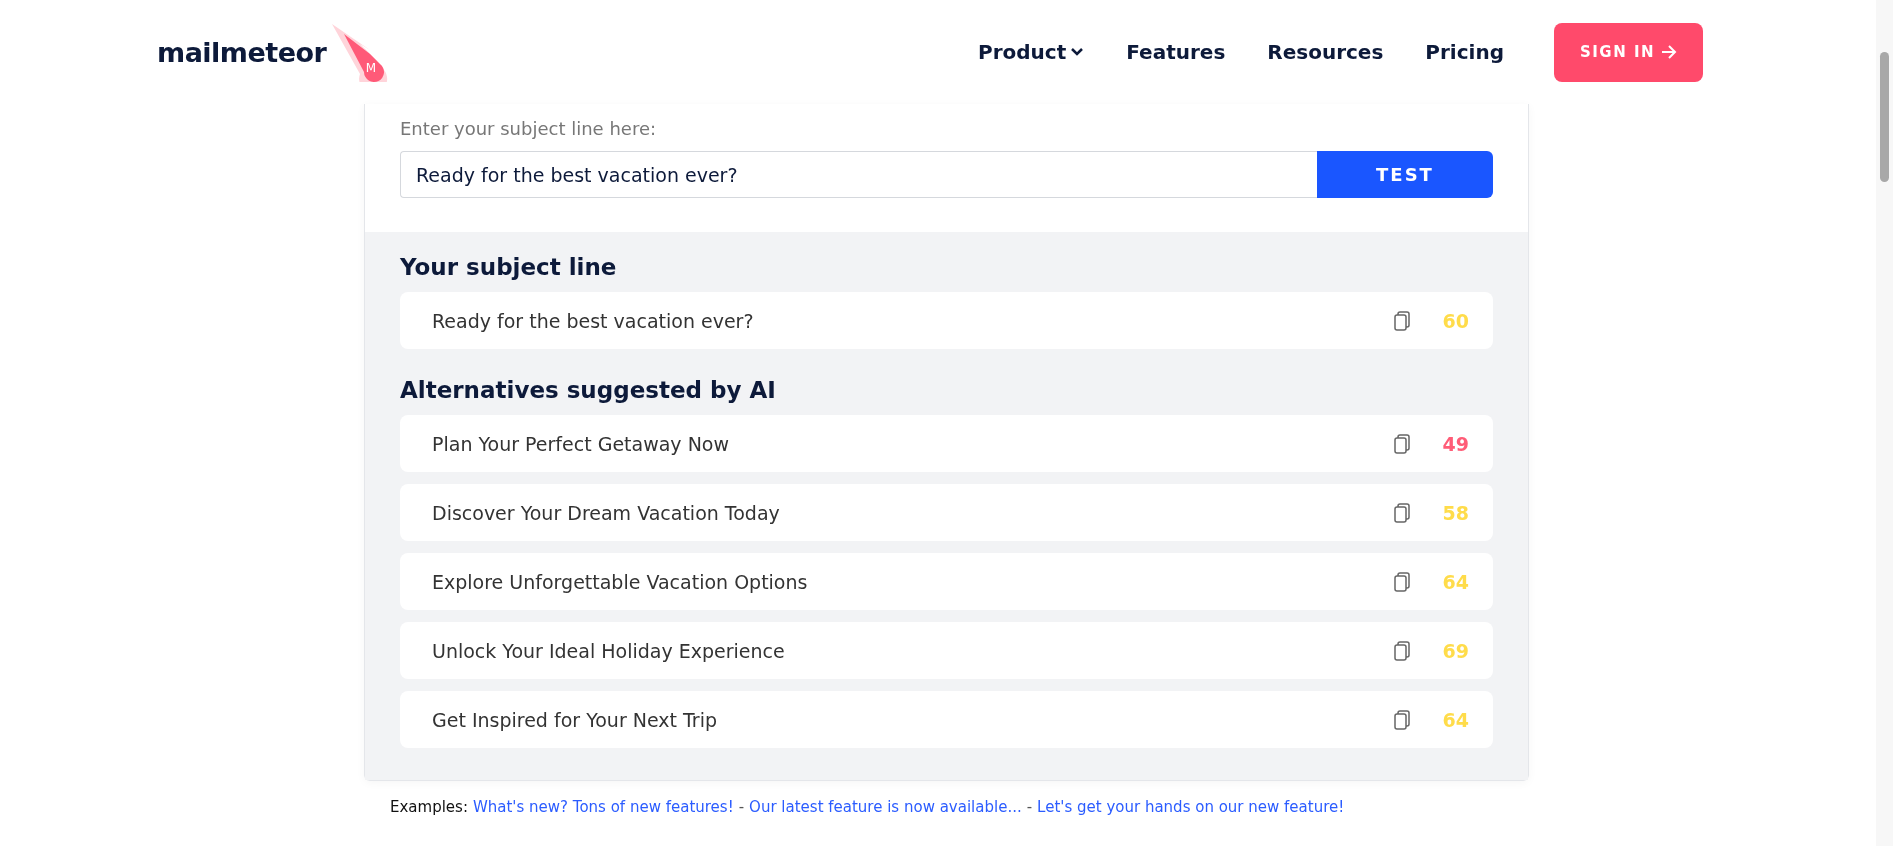  I want to click on chevron-down-icon, so click(1077, 52).